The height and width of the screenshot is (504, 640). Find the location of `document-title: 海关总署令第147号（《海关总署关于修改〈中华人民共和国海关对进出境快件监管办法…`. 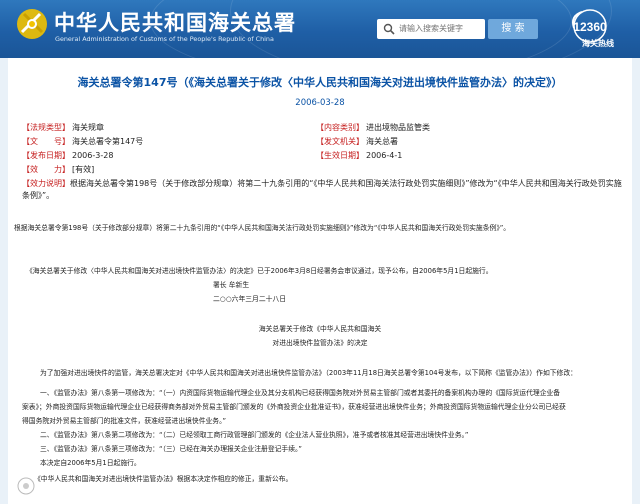

document-title: 海关总署令第147号（《海关总署关于修改〈中华人民共和国海关对进出境快件监管办法… is located at coordinates (320, 82).